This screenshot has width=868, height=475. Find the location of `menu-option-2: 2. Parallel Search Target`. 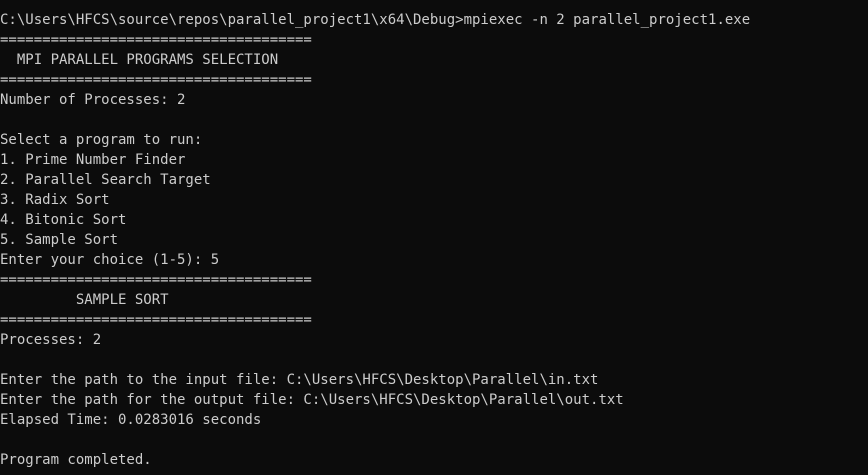

menu-option-2: 2. Parallel Search Target is located at coordinates (105, 180).